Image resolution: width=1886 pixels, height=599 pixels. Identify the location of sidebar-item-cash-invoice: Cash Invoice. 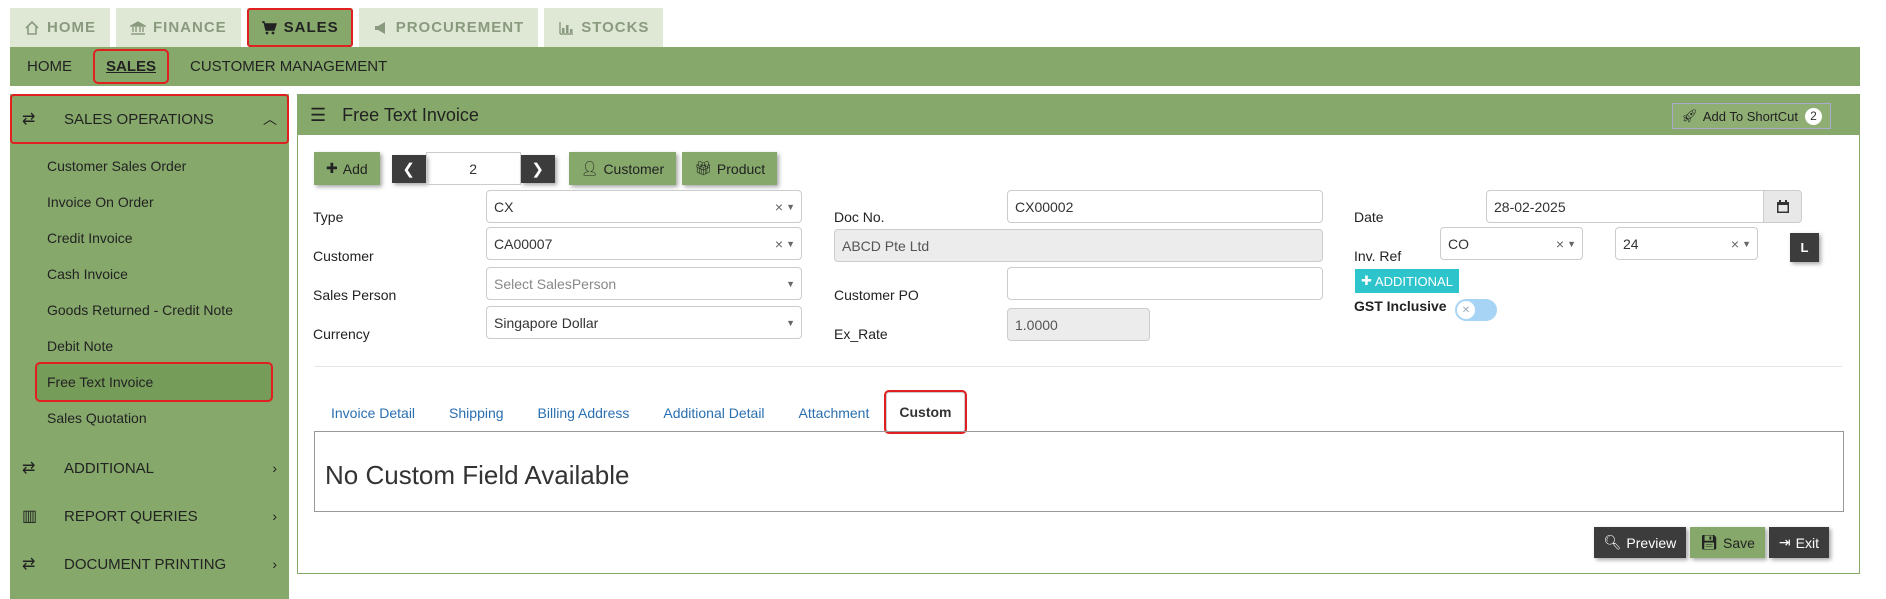
(149, 274).